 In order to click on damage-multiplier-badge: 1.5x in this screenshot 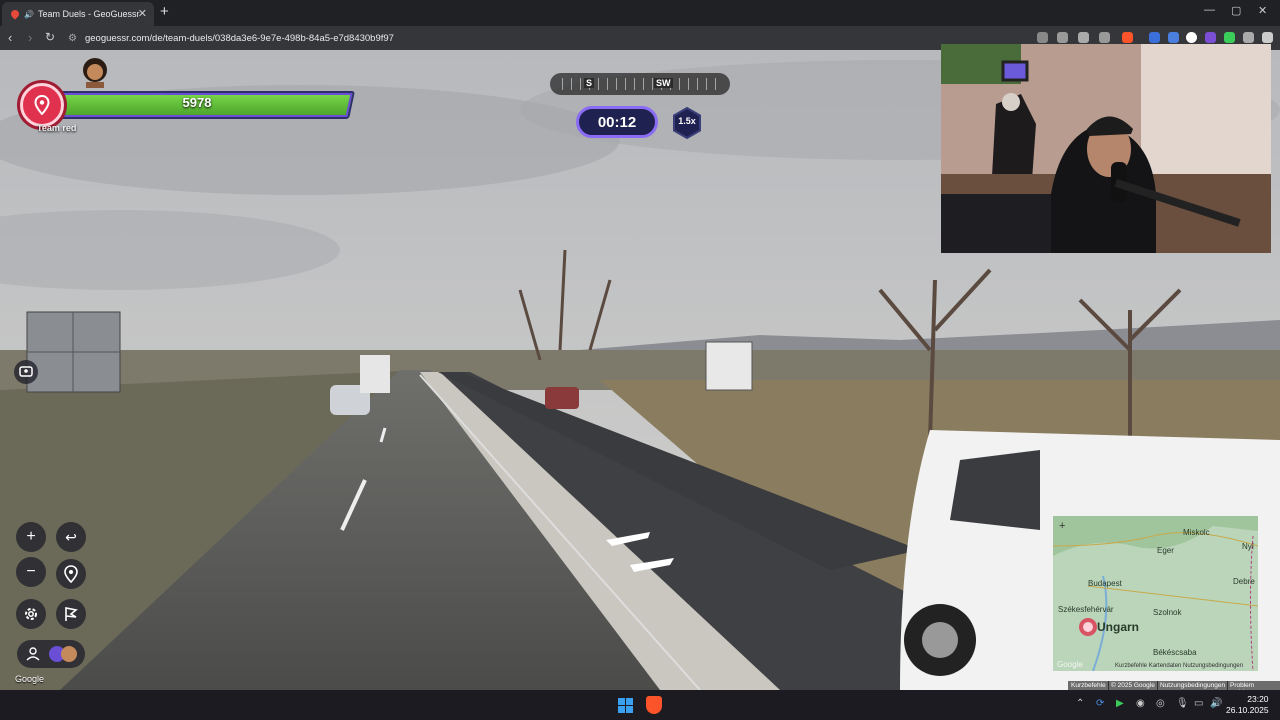, I will do `click(687, 123)`.